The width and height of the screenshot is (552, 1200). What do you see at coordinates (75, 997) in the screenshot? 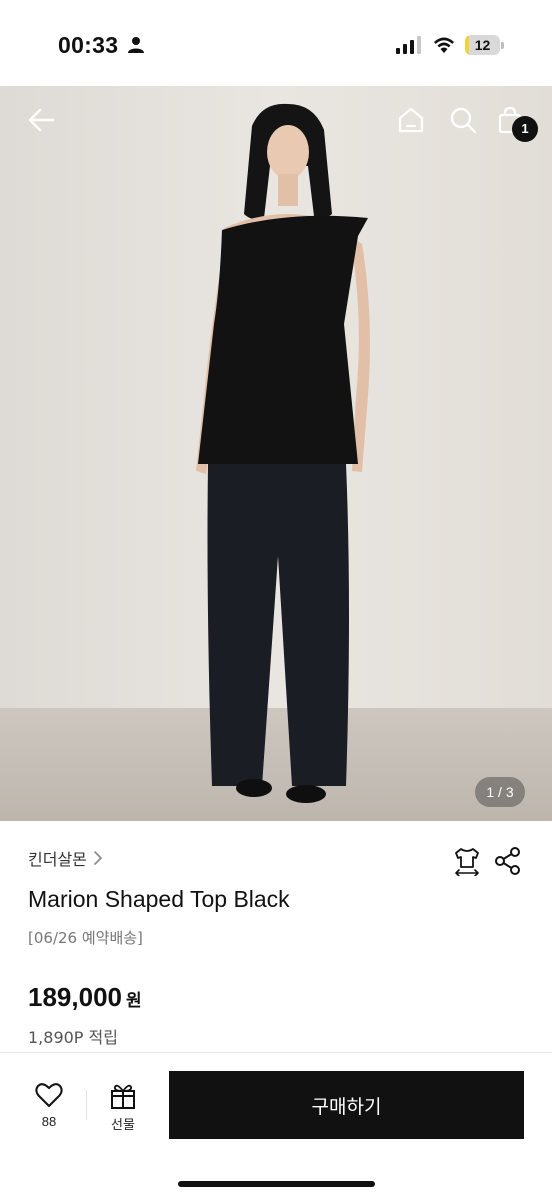
I see `price-value: 189,000` at bounding box center [75, 997].